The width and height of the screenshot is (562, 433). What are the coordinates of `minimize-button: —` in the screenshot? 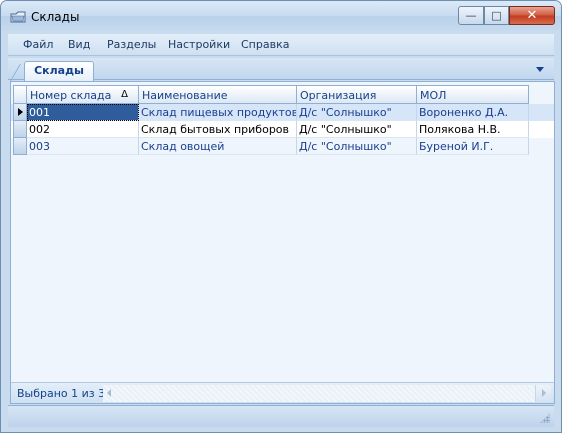 It's located at (471, 15).